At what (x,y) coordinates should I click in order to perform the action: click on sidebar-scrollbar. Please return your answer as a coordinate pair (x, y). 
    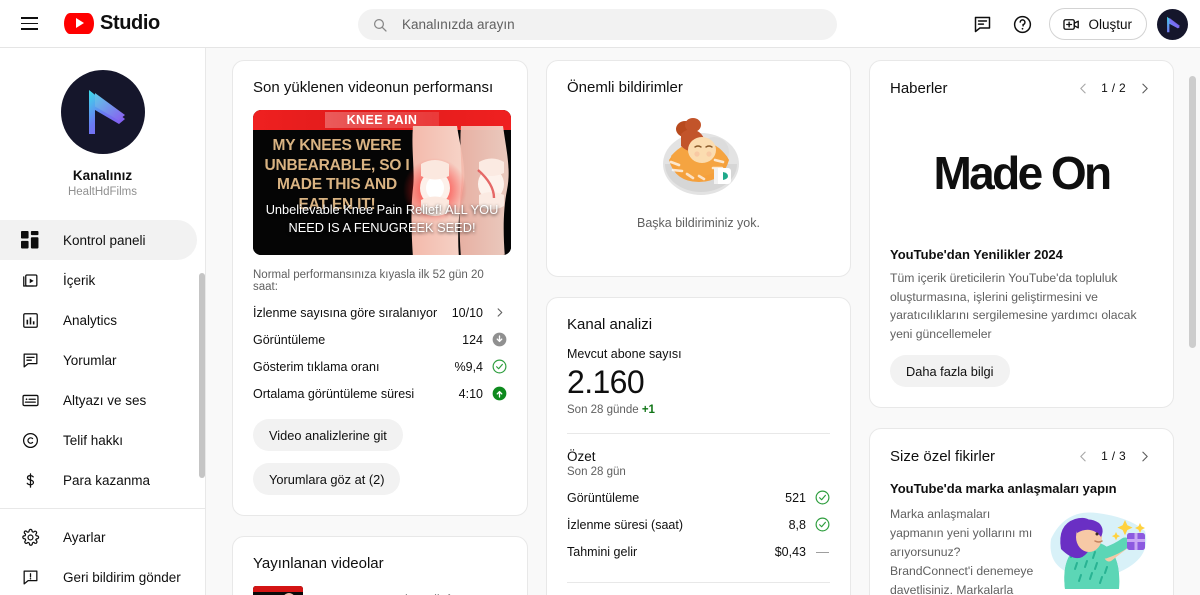
    Looking at the image, I should click on (202, 375).